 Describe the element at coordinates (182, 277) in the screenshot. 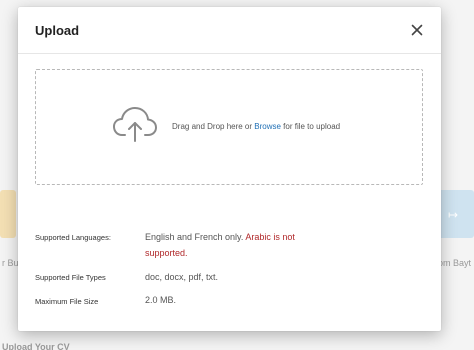

I see `supported-file-types-value: doc, docx, pdf, txt.` at that location.